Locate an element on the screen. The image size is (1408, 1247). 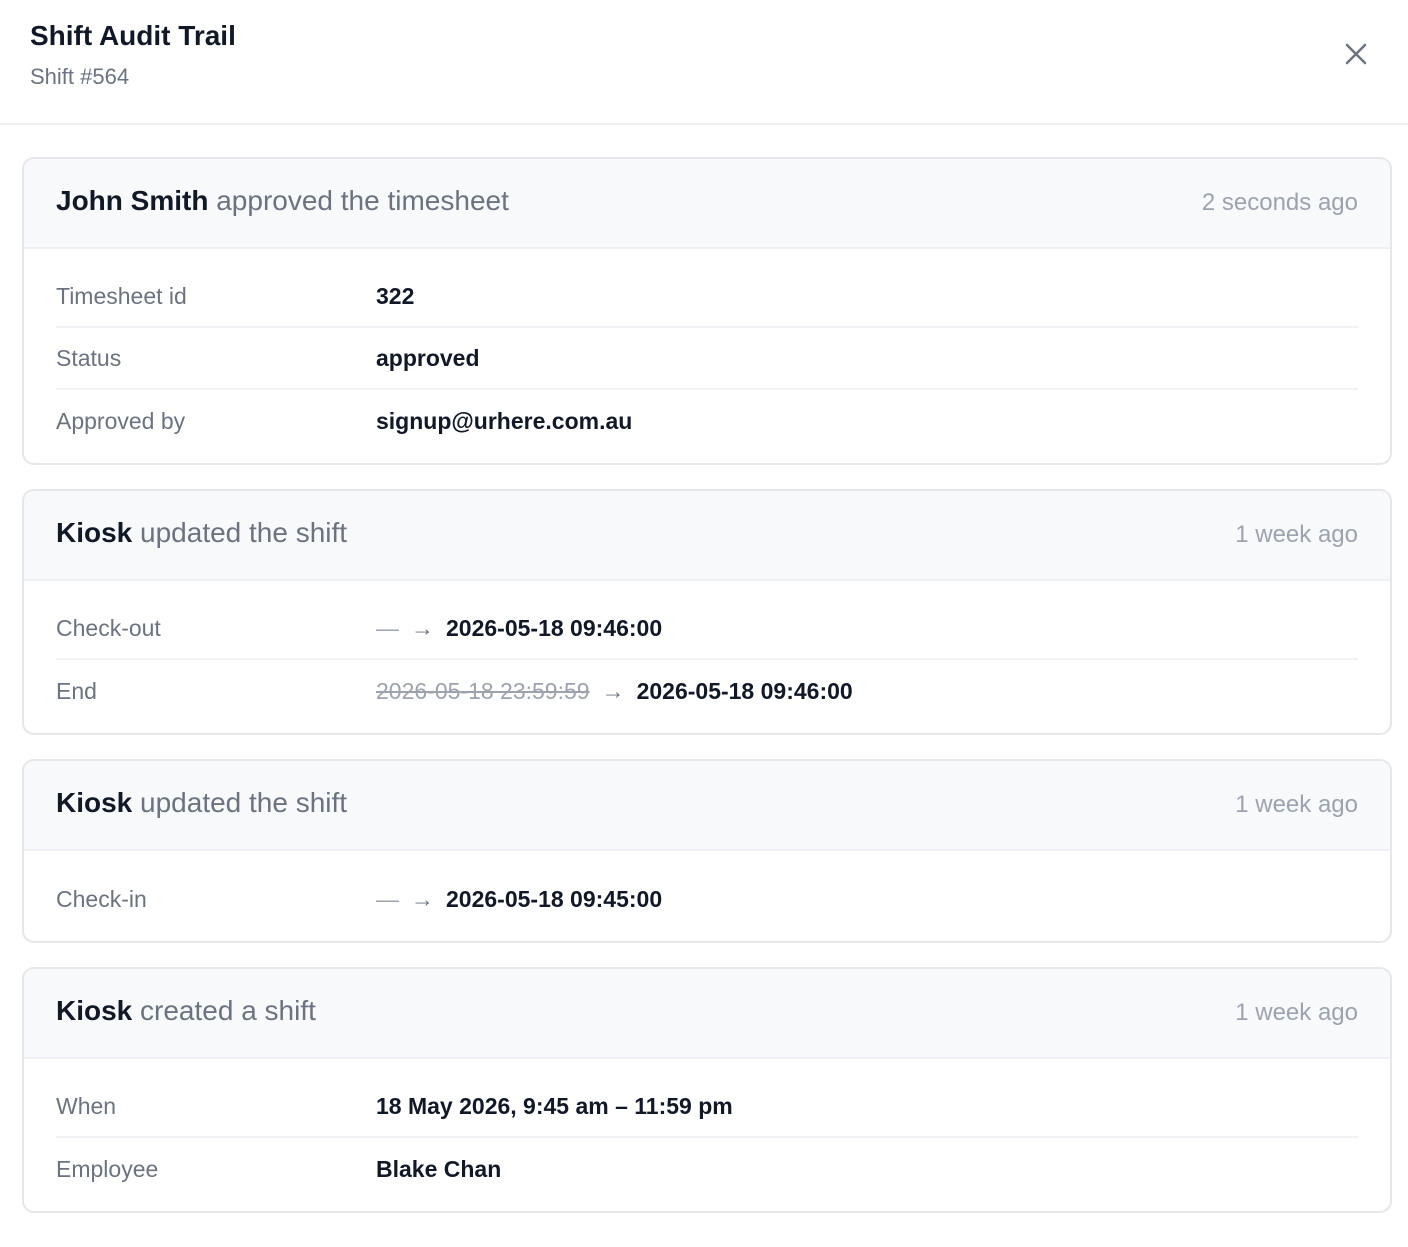
change-value: — → 2026-05-18 09:45:00 is located at coordinates (519, 899).